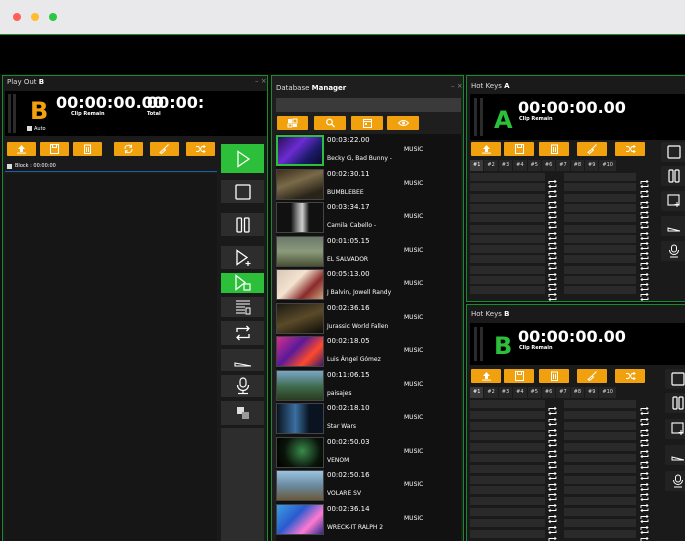 The width and height of the screenshot is (685, 541). What do you see at coordinates (368, 485) in the screenshot?
I see `media-list-item: 00:02:50.16 VOLARE SV MUSIC` at bounding box center [368, 485].